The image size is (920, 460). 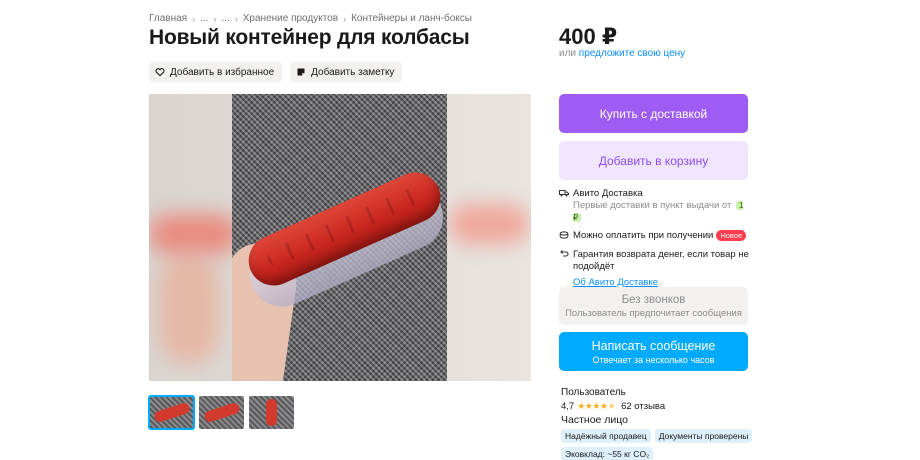 I want to click on write-message-title: Написать сообщение, so click(x=653, y=345).